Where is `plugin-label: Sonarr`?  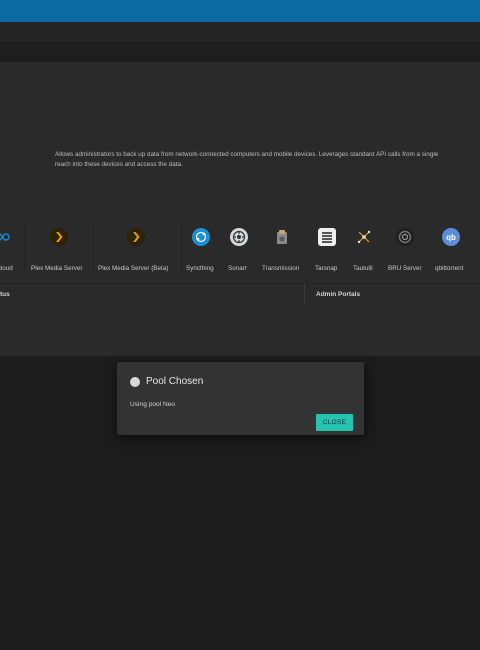
plugin-label: Sonarr is located at coordinates (237, 268).